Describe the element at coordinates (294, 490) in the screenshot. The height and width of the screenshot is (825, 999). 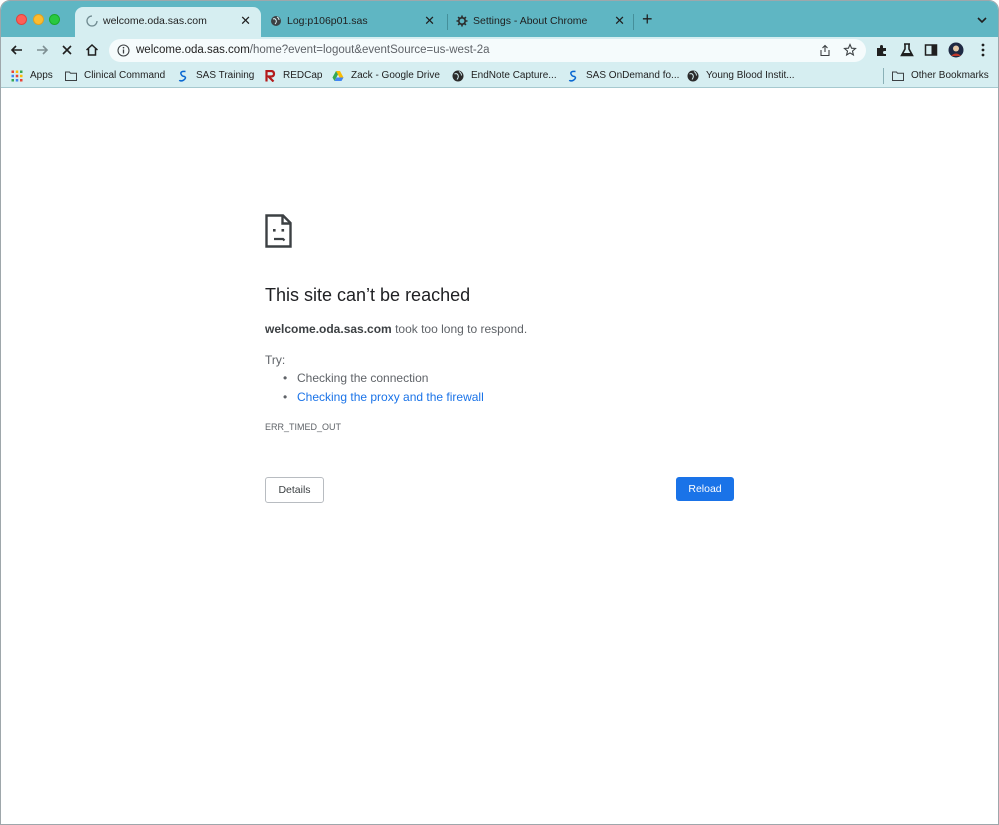
I see `details-button: Details` at that location.